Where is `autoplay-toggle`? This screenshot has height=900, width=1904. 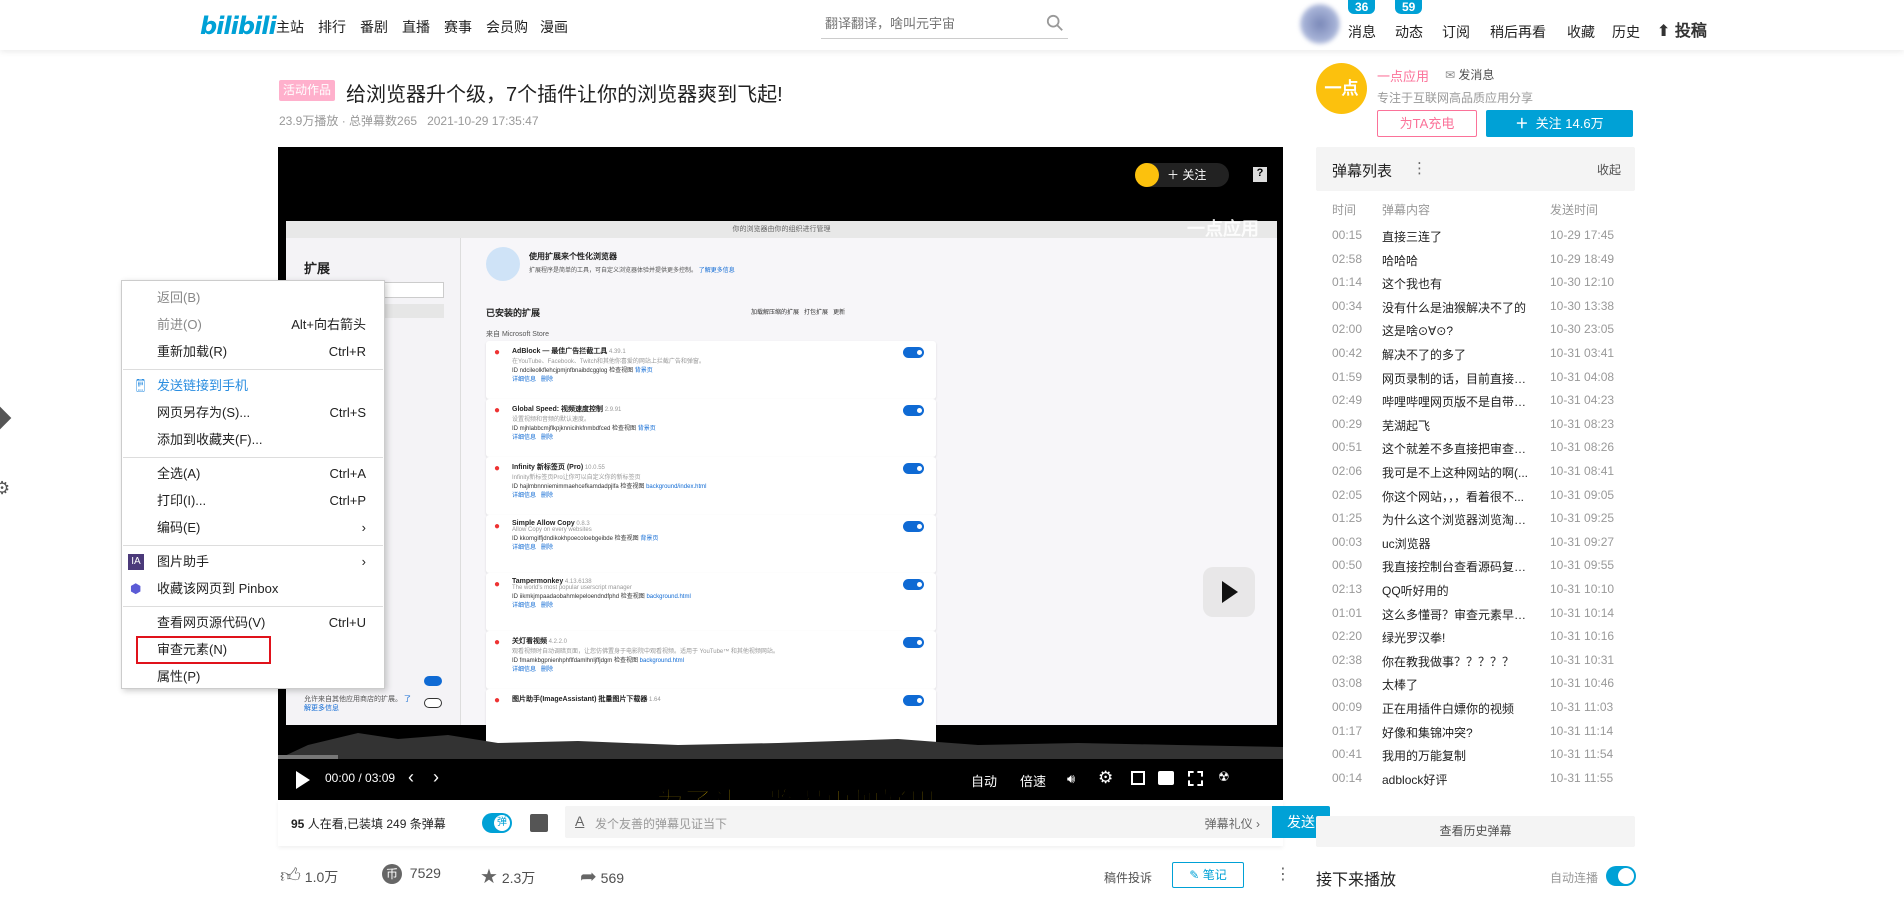
autoplay-toggle is located at coordinates (1621, 876).